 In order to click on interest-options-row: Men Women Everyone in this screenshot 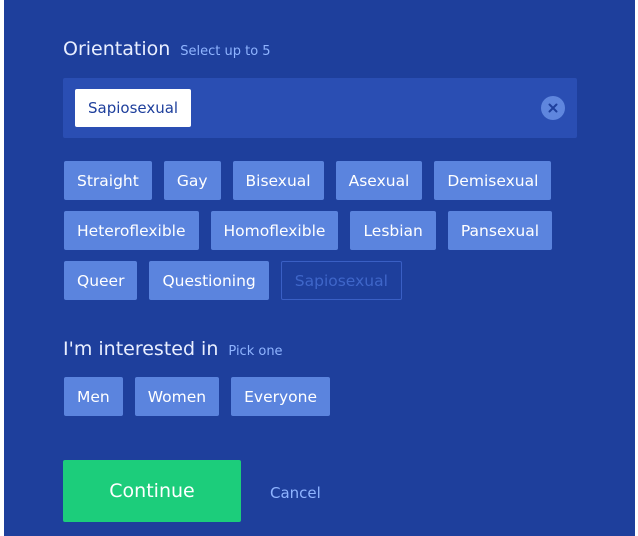, I will do `click(197, 396)`.